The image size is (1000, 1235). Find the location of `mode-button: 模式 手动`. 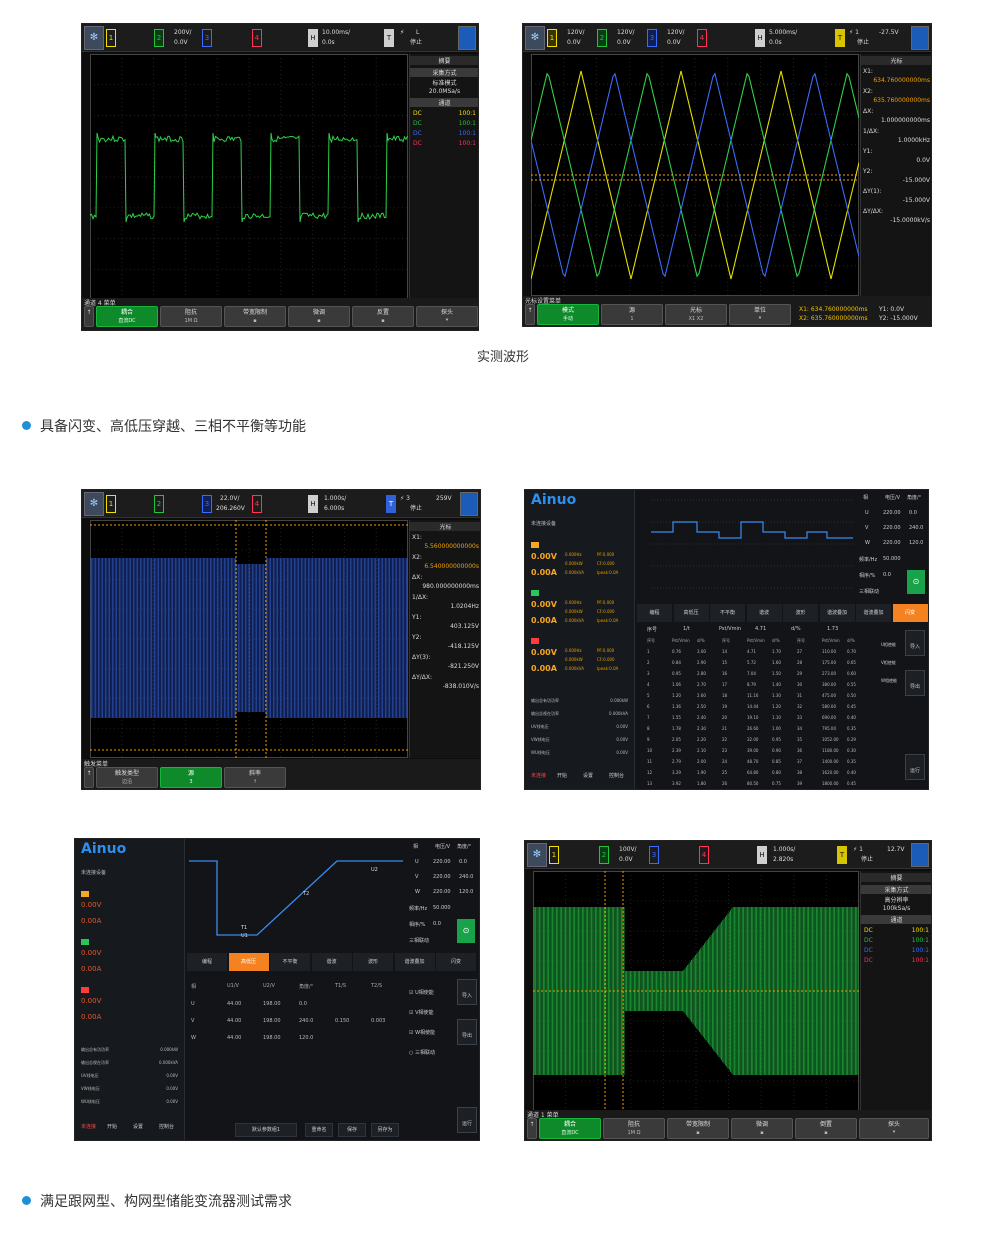

mode-button: 模式 手动 is located at coordinates (568, 314).